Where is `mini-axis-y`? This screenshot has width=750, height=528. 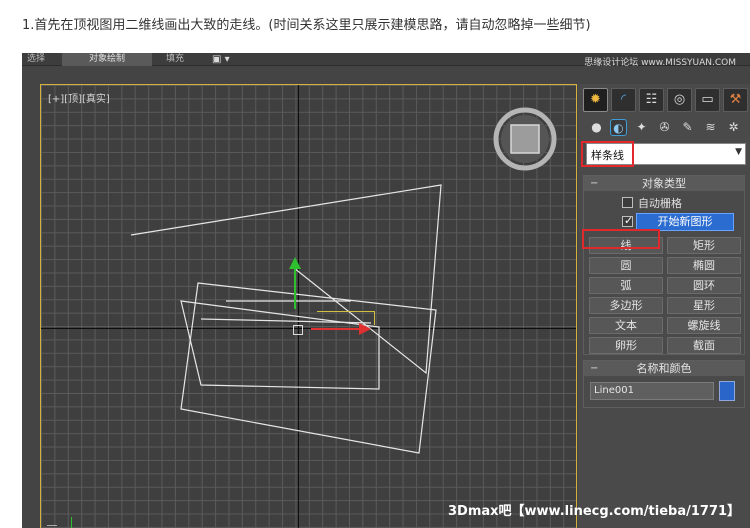 mini-axis-y is located at coordinates (71, 522).